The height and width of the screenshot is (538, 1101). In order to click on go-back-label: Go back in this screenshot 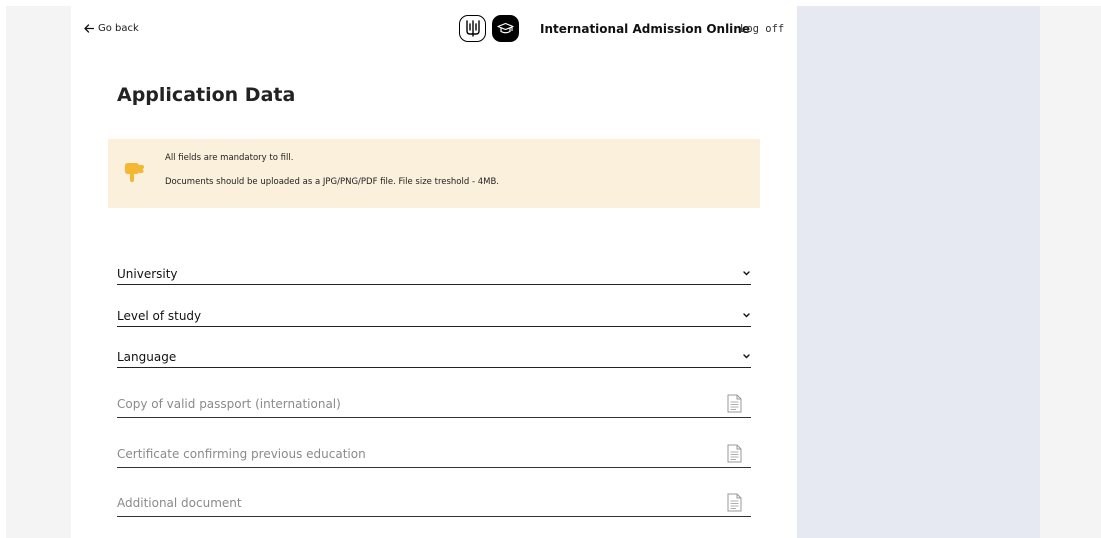, I will do `click(118, 28)`.